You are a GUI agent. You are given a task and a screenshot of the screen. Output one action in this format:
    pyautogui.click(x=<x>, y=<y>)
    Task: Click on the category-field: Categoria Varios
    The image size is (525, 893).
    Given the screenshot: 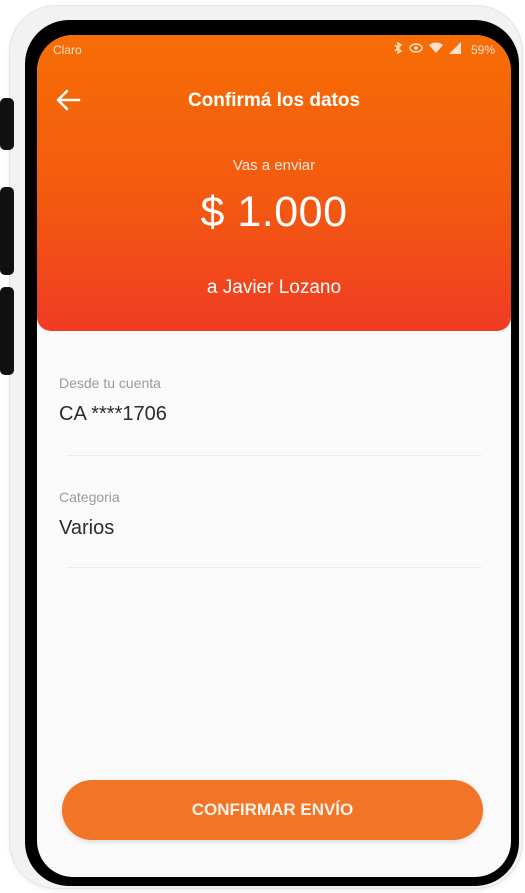 What is the action you would take?
    pyautogui.click(x=269, y=514)
    